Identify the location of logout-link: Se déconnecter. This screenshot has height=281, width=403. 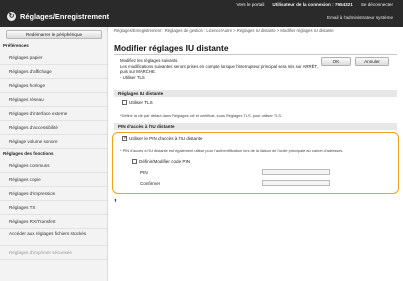
(377, 5).